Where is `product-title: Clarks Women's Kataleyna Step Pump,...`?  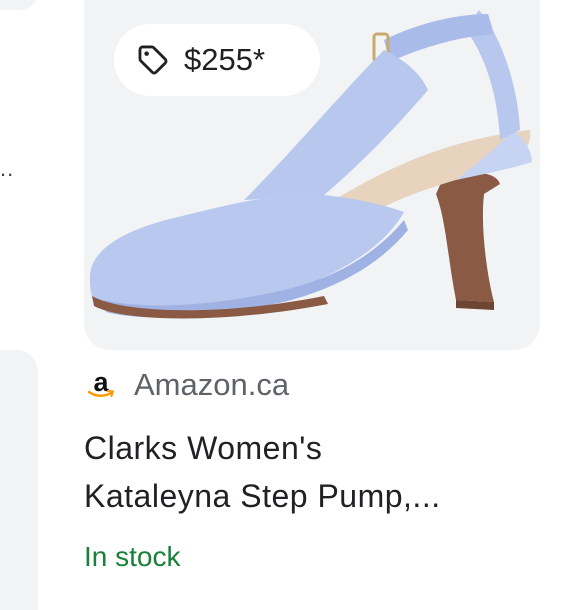 product-title: Clarks Women's Kataleyna Step Pump,... is located at coordinates (324, 472).